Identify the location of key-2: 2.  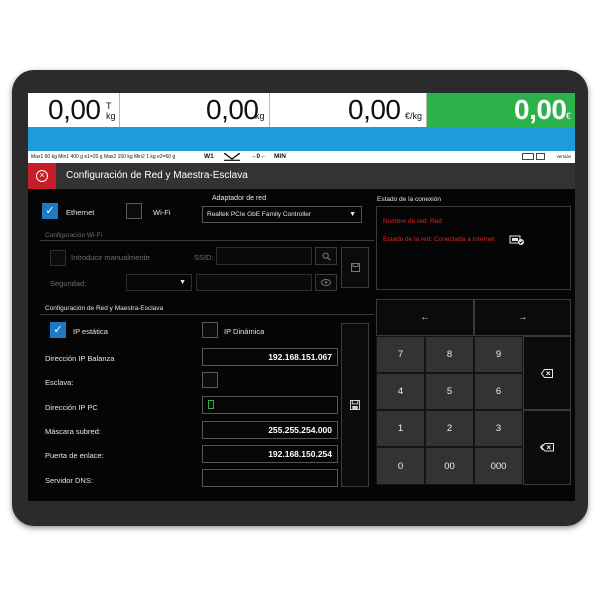
(449, 428).